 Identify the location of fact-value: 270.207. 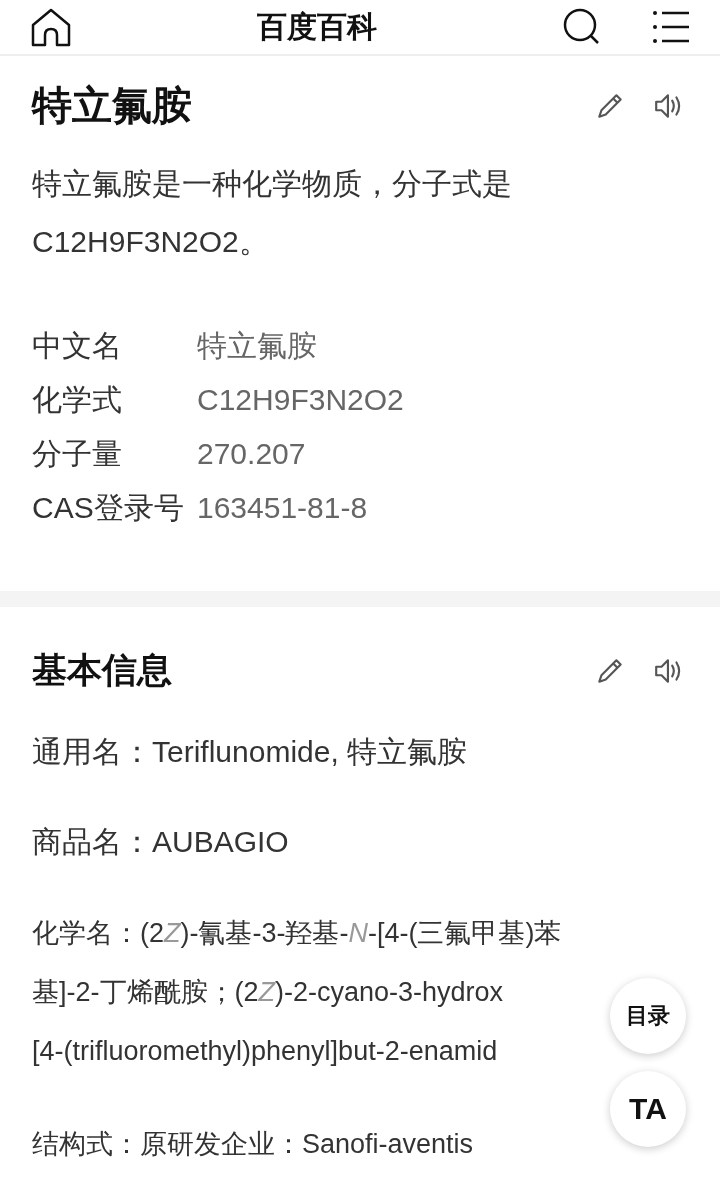
(251, 454).